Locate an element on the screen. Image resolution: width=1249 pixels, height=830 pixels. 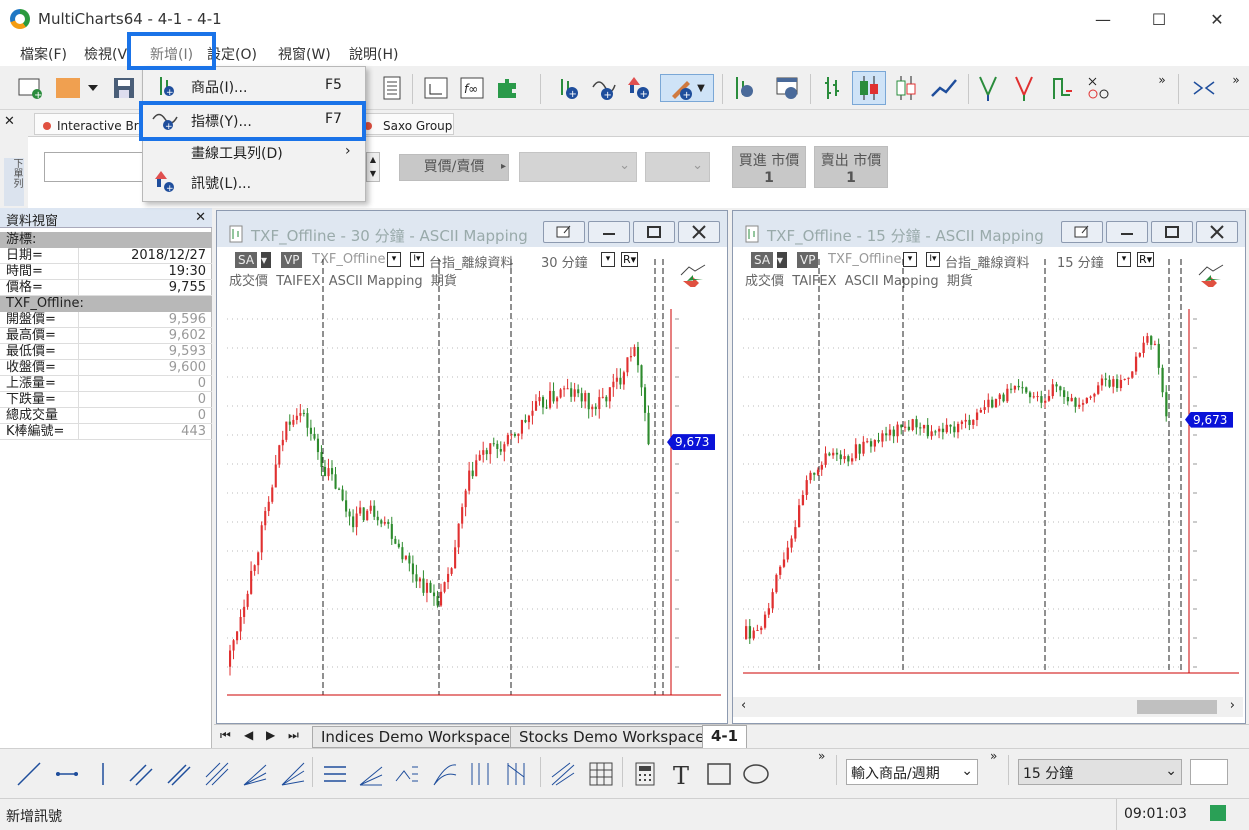
fibonacci-fan-icon is located at coordinates (371, 774).